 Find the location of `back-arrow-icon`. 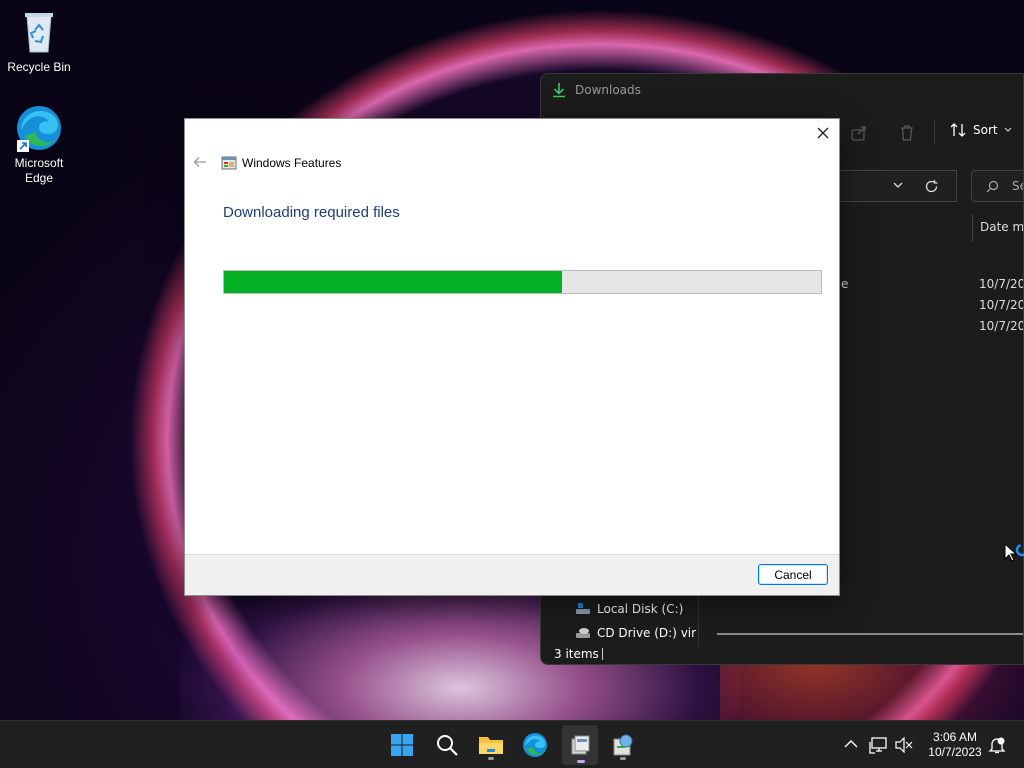

back-arrow-icon is located at coordinates (200, 162).